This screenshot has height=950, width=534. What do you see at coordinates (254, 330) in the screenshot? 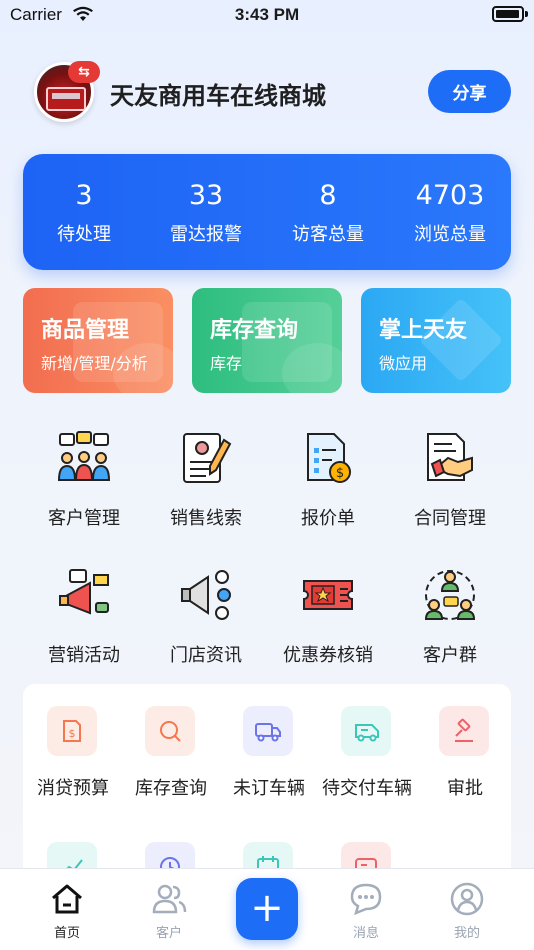
I see `card-title: 库存查询` at bounding box center [254, 330].